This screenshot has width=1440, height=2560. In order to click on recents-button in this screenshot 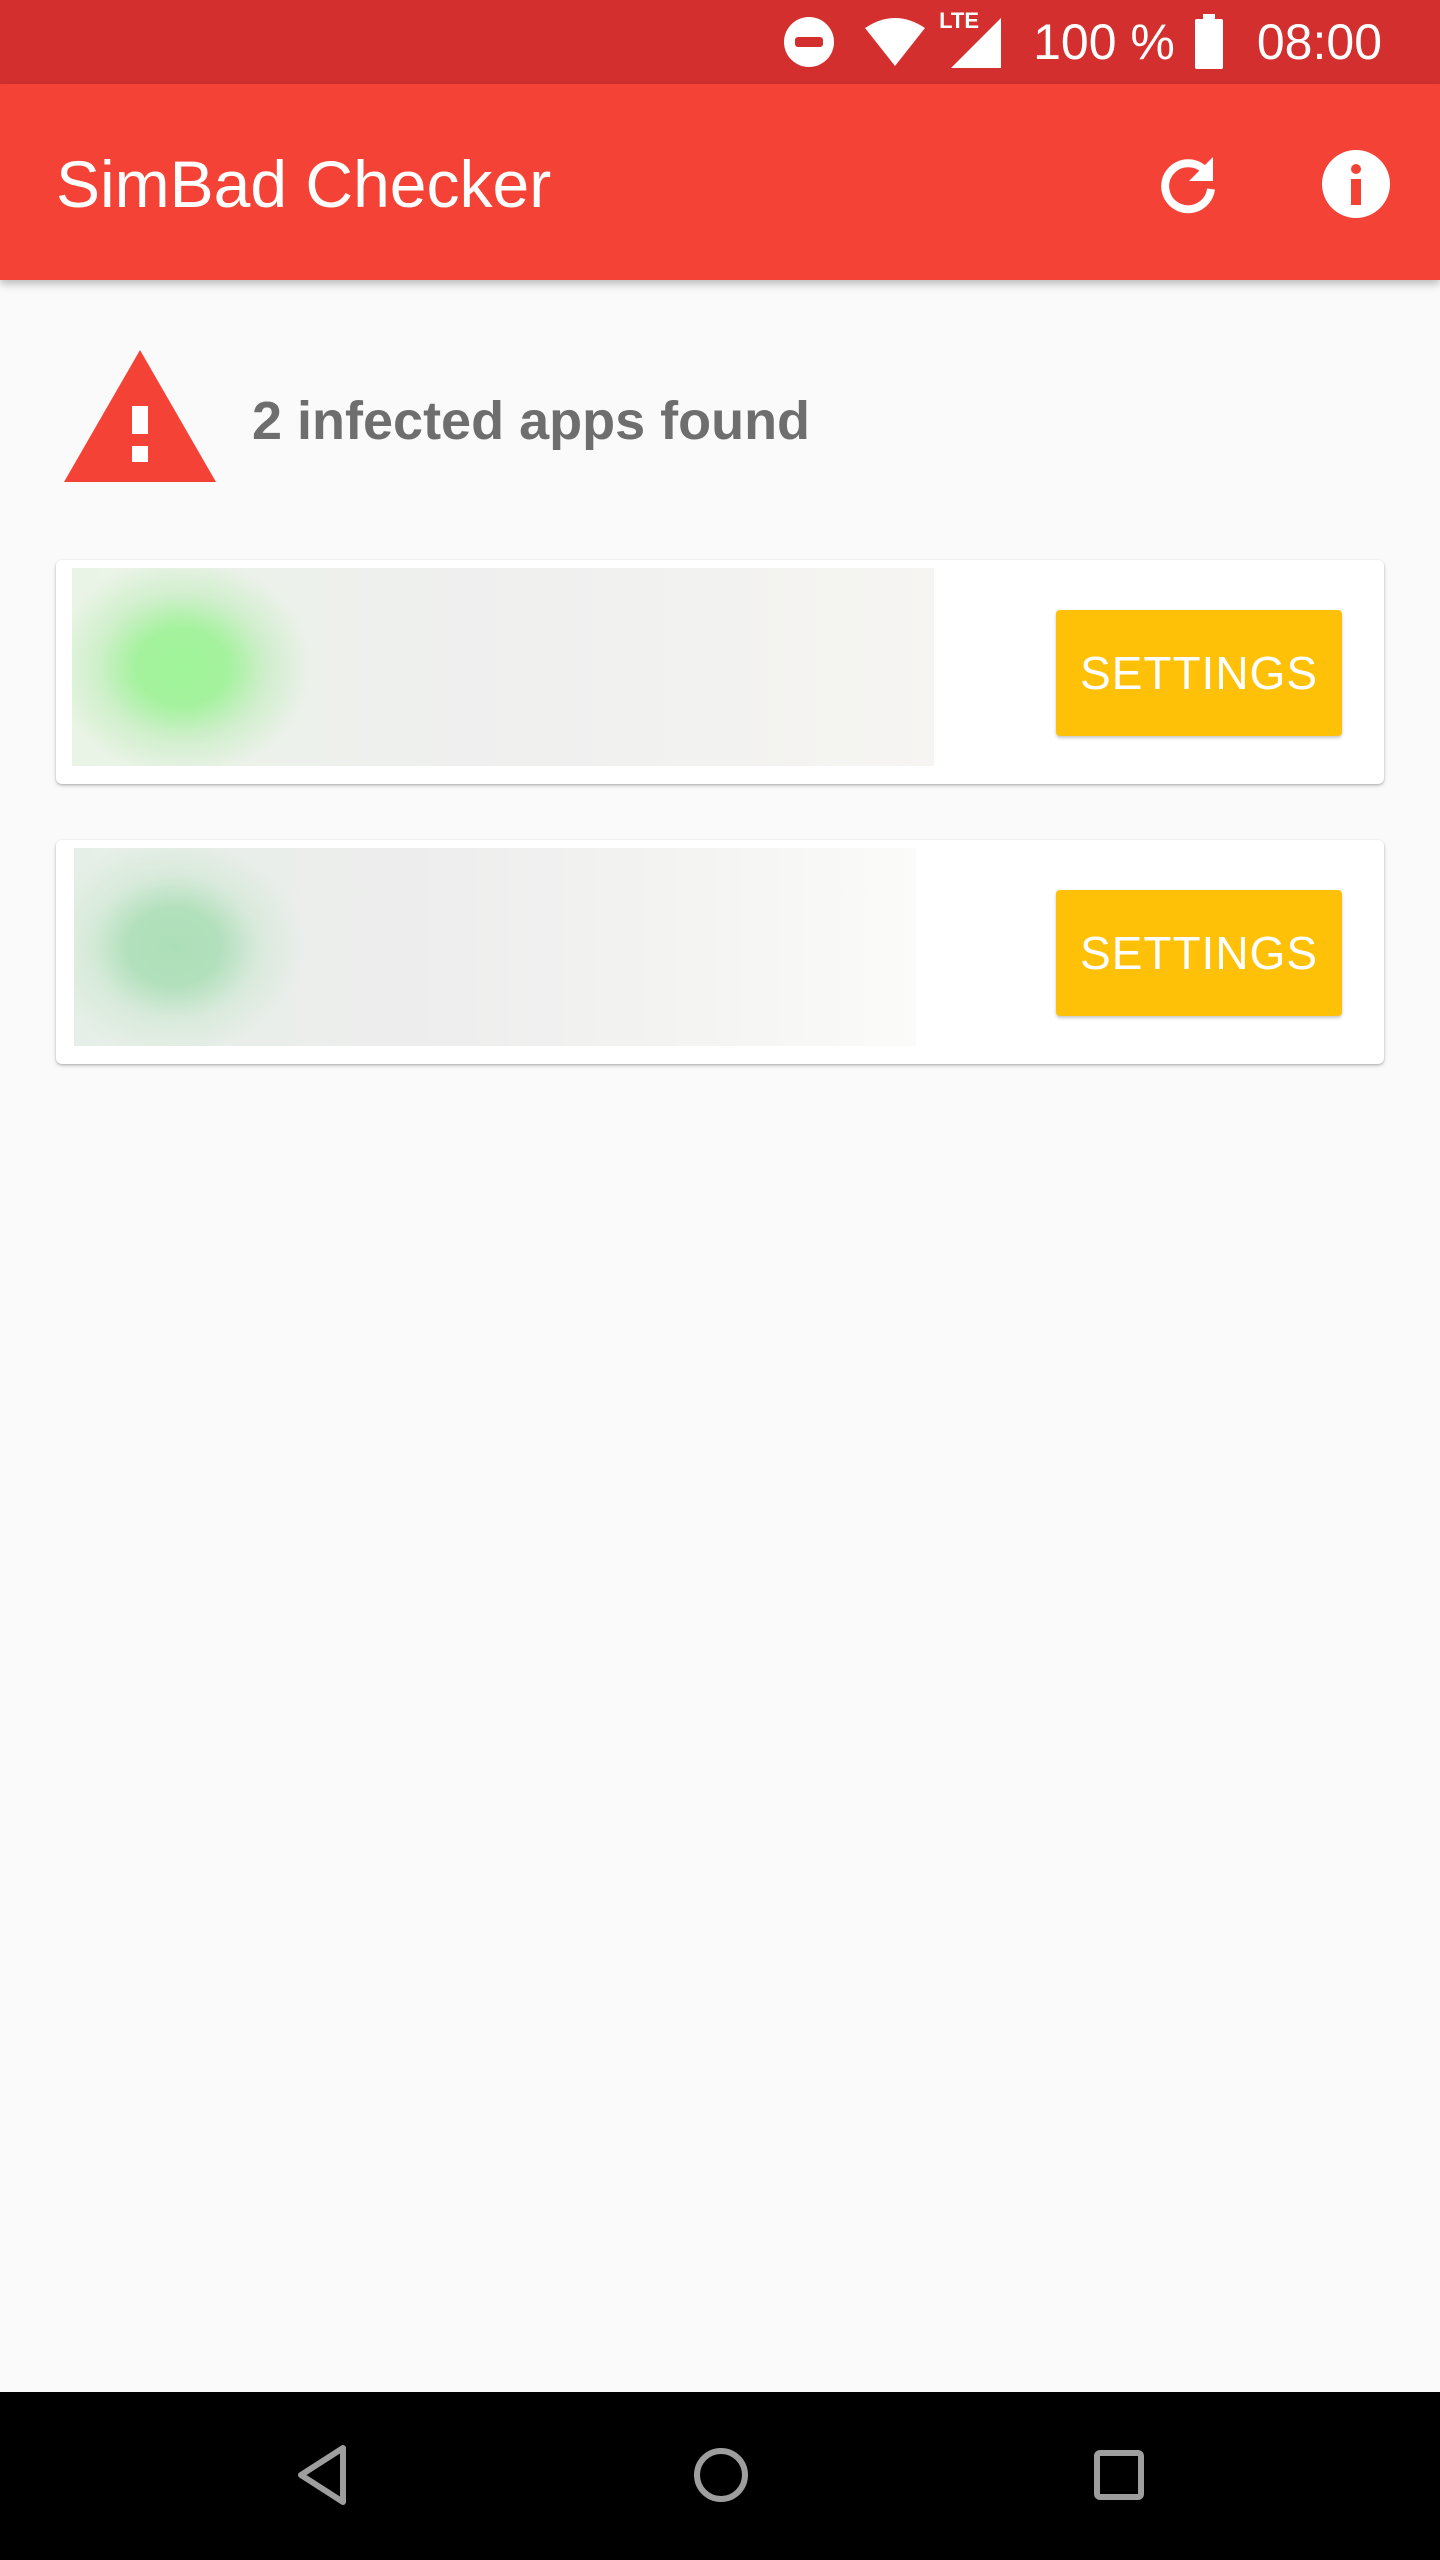, I will do `click(1119, 2477)`.